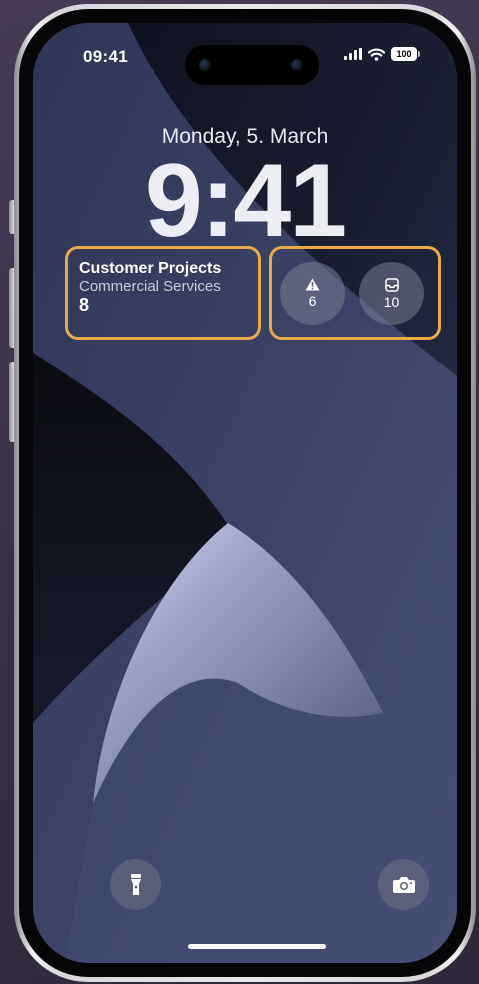  What do you see at coordinates (252, 65) in the screenshot?
I see `dynamic-island` at bounding box center [252, 65].